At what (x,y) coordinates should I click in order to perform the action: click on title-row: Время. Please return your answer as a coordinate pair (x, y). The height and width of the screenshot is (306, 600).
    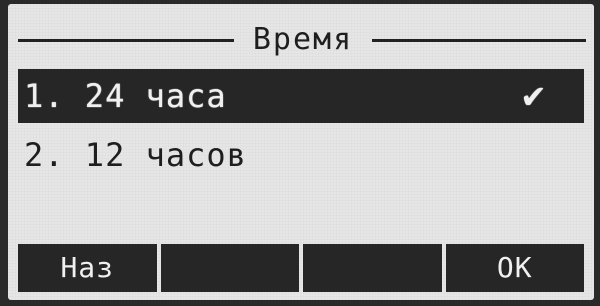
    Looking at the image, I should click on (301, 40).